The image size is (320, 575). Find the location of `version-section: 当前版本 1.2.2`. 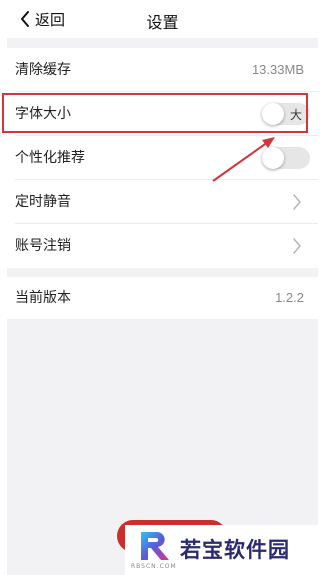

version-section: 当前版本 1.2.2 is located at coordinates (162, 298).